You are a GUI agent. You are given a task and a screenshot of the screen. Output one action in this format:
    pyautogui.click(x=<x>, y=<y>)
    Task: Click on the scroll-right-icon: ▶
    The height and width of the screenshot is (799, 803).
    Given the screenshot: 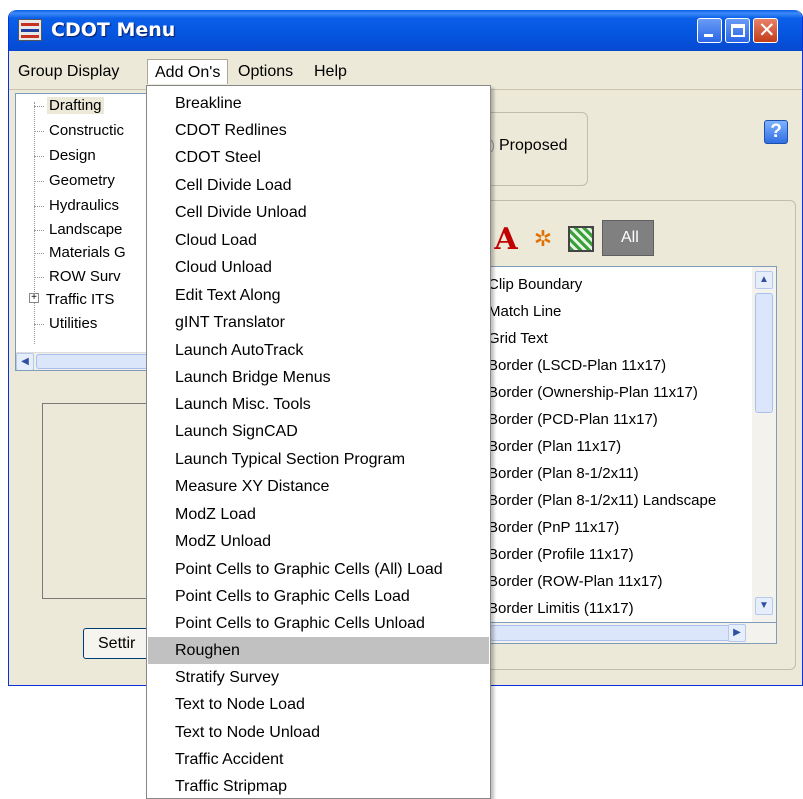 What is the action you would take?
    pyautogui.click(x=737, y=633)
    